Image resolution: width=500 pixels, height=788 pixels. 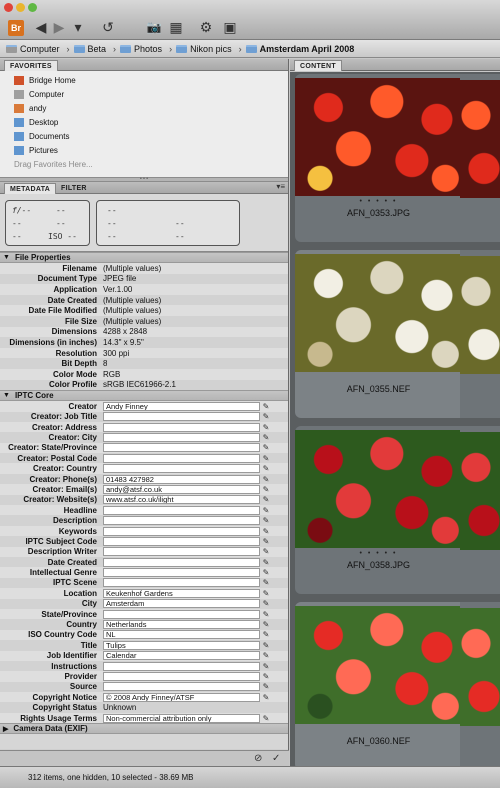 I want to click on breadcrumb-item: Beta, so click(x=89, y=49).